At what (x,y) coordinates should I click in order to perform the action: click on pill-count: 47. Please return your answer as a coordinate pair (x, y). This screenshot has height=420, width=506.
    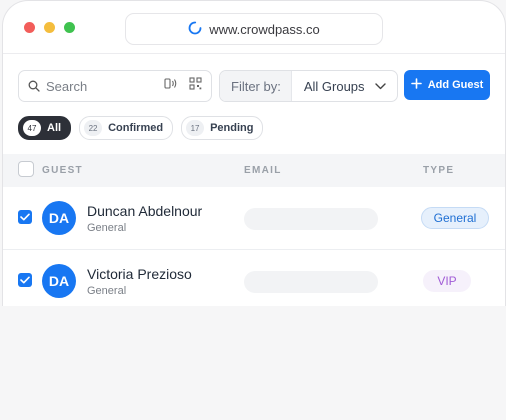
    Looking at the image, I should click on (32, 128).